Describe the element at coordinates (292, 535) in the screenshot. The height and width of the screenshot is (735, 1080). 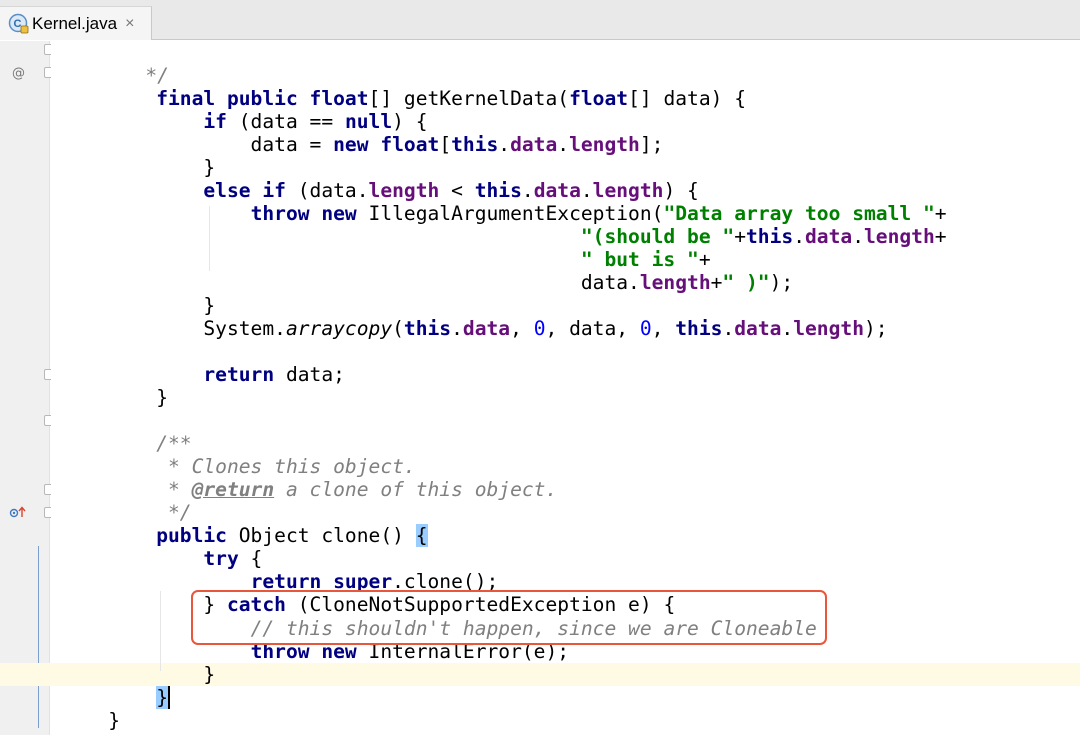
I see `code-line: public Object clone() {` at that location.